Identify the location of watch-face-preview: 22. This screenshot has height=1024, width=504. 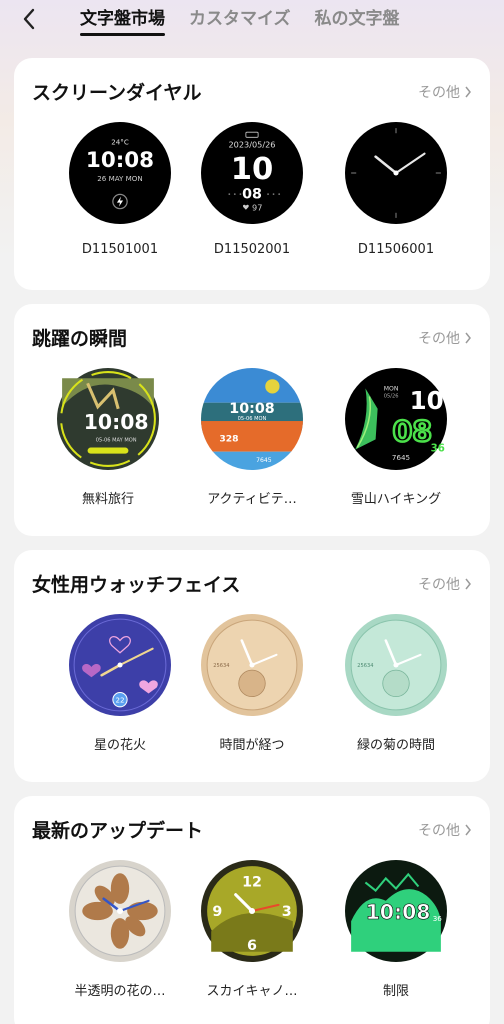
(120, 665).